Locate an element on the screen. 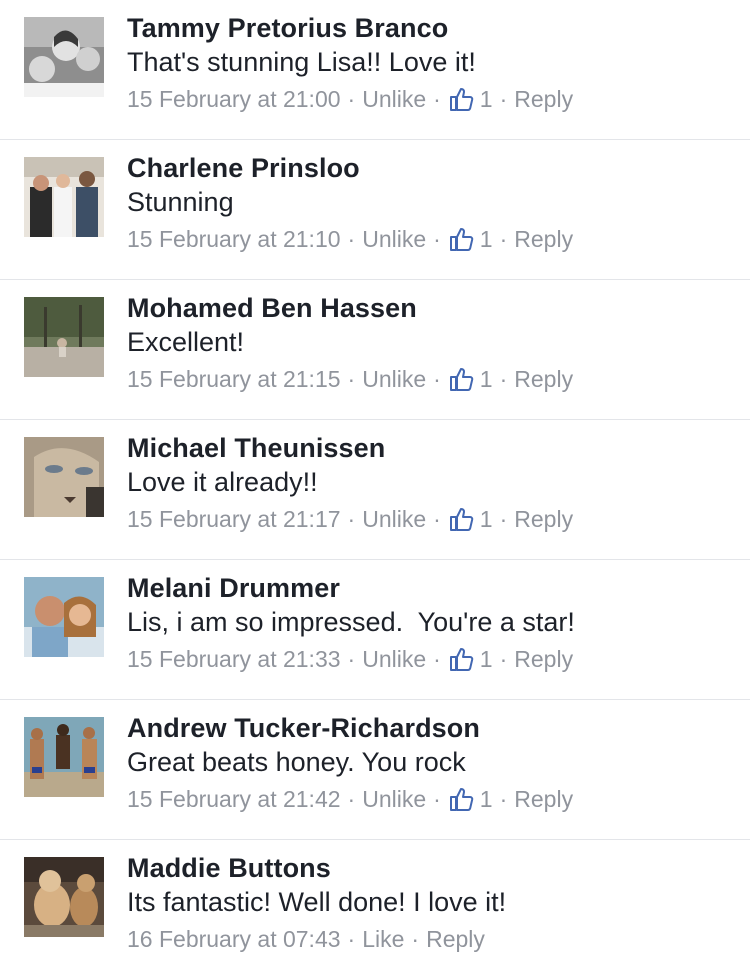 The height and width of the screenshot is (979, 750). comment-author: Melani Drummer is located at coordinates (433, 588).